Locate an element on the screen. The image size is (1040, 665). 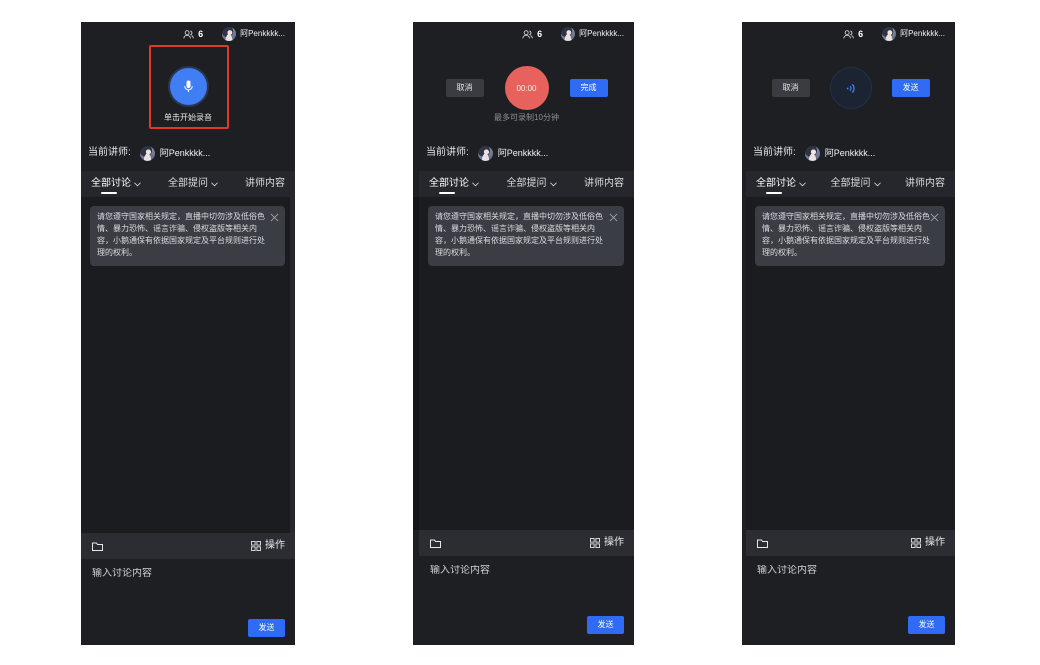
start-recording-button is located at coordinates (188, 86).